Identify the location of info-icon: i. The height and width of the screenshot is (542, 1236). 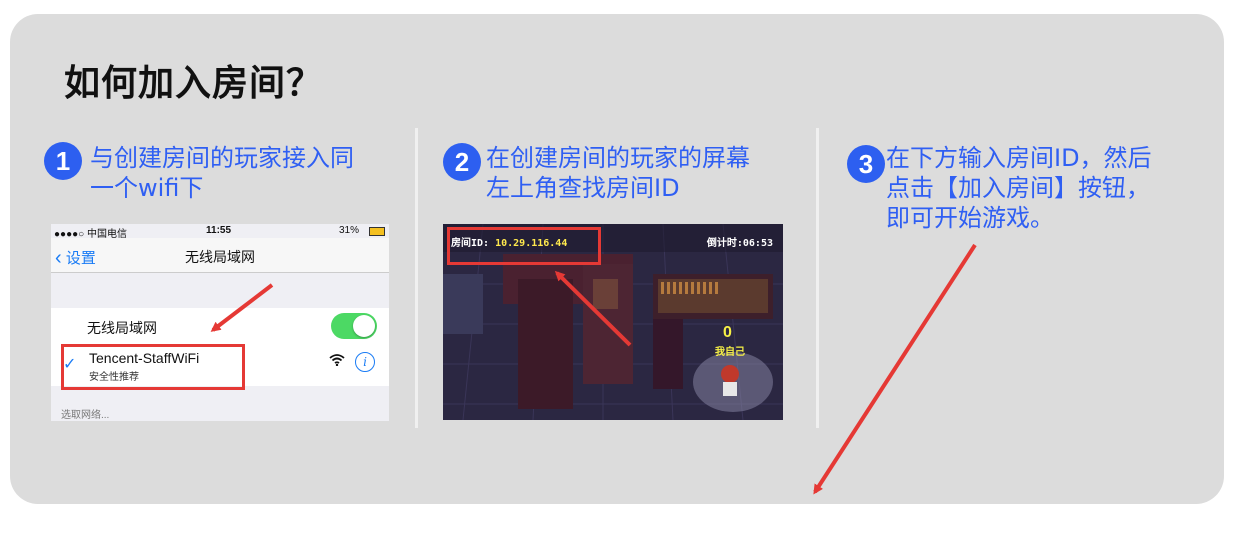
(365, 362).